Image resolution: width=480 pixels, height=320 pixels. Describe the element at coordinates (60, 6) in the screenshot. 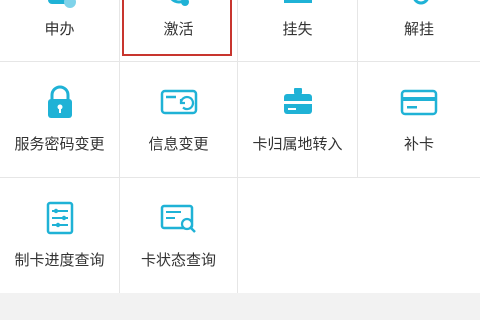

I see `apply-icon` at that location.